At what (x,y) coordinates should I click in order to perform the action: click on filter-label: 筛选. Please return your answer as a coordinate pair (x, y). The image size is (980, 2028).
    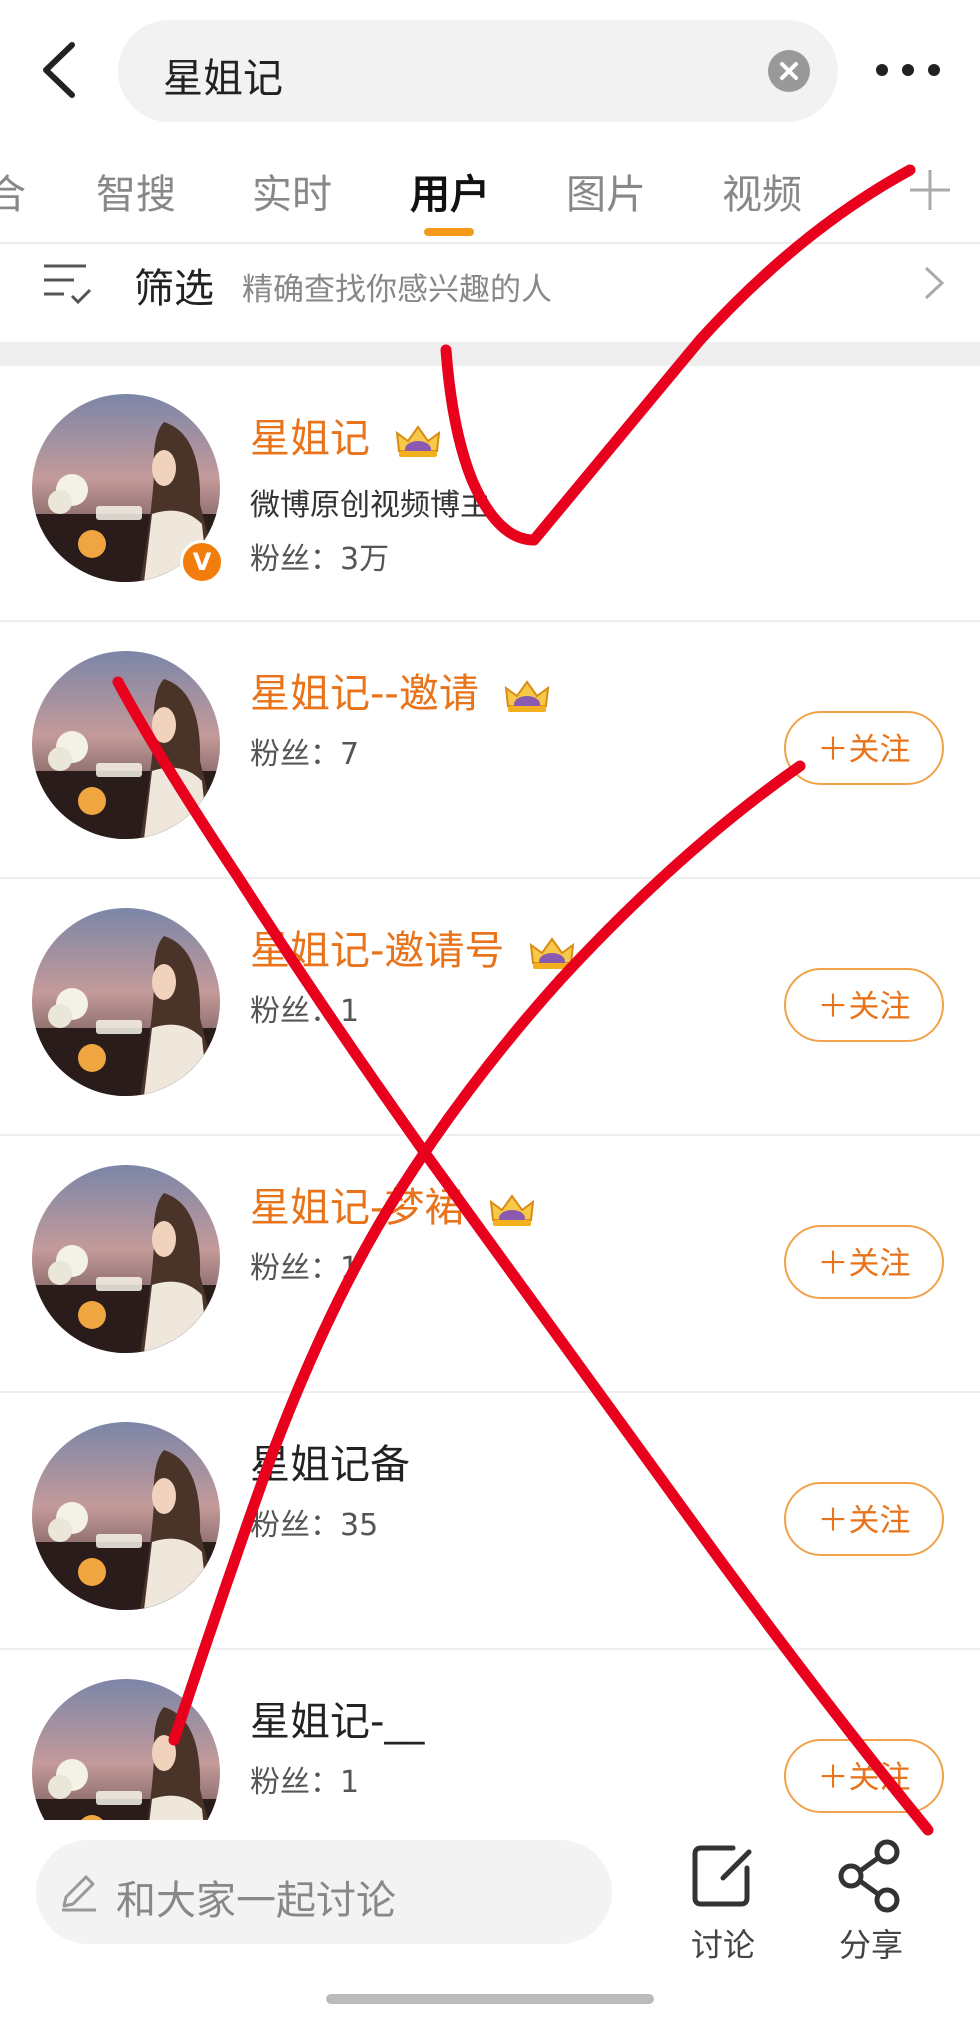
    Looking at the image, I should click on (174, 289).